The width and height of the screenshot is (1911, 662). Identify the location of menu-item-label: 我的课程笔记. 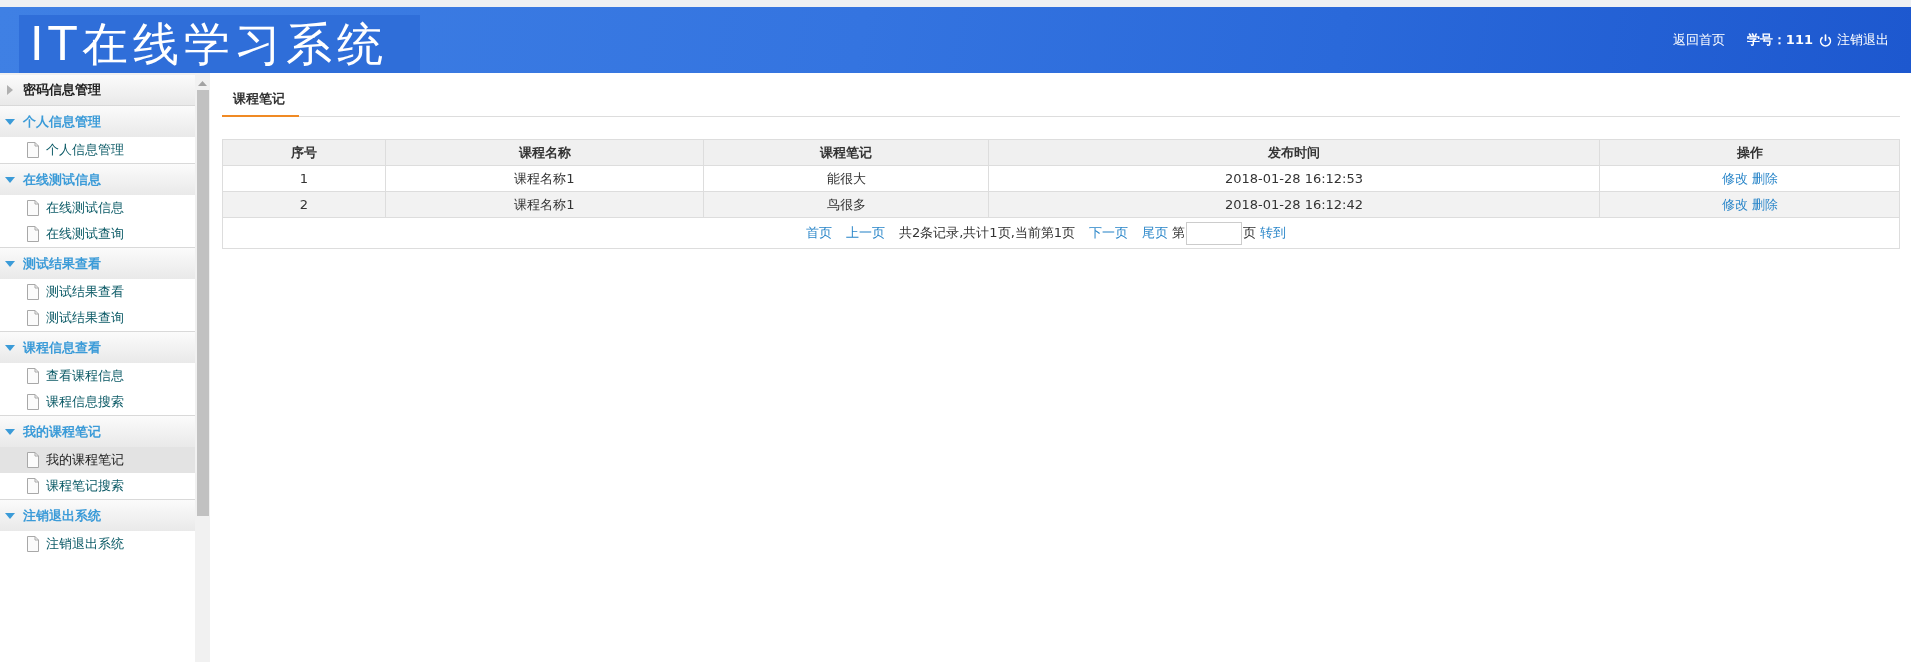
(85, 460).